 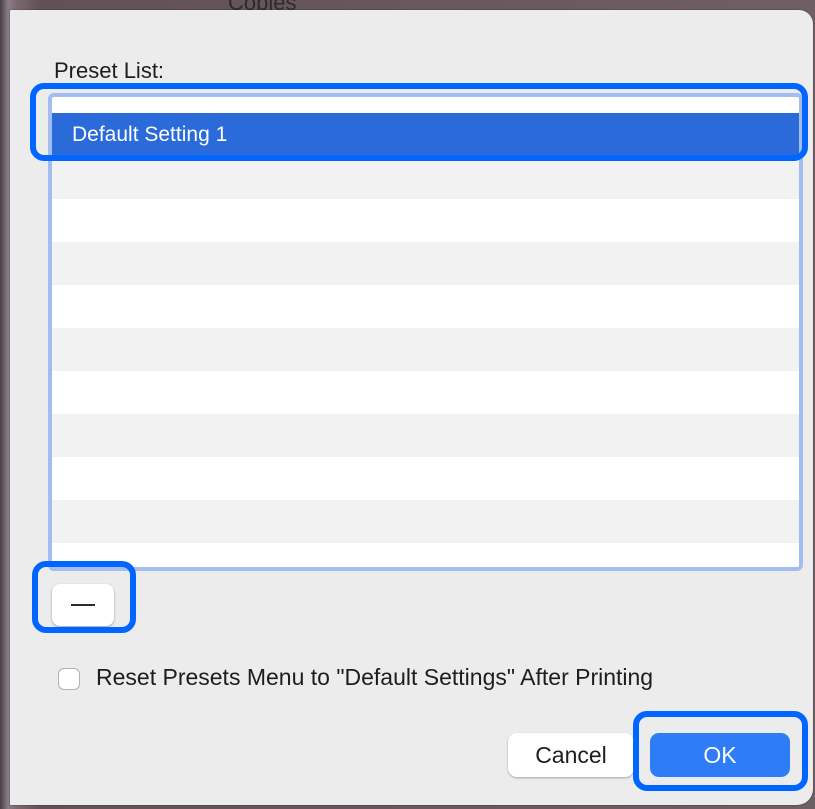 I want to click on minus-icon, so click(x=83, y=605).